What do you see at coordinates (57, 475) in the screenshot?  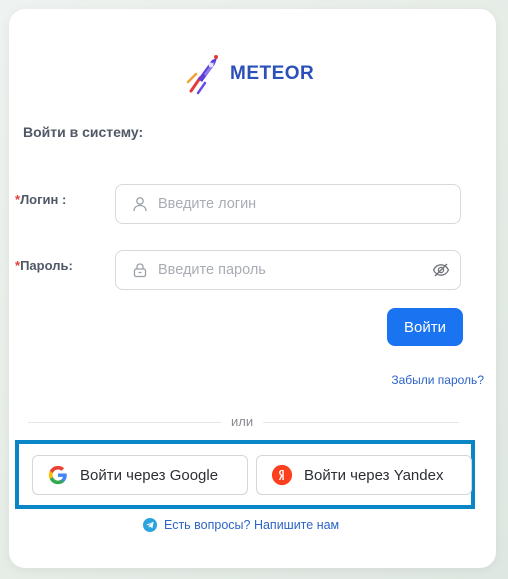 I see `google-icon` at bounding box center [57, 475].